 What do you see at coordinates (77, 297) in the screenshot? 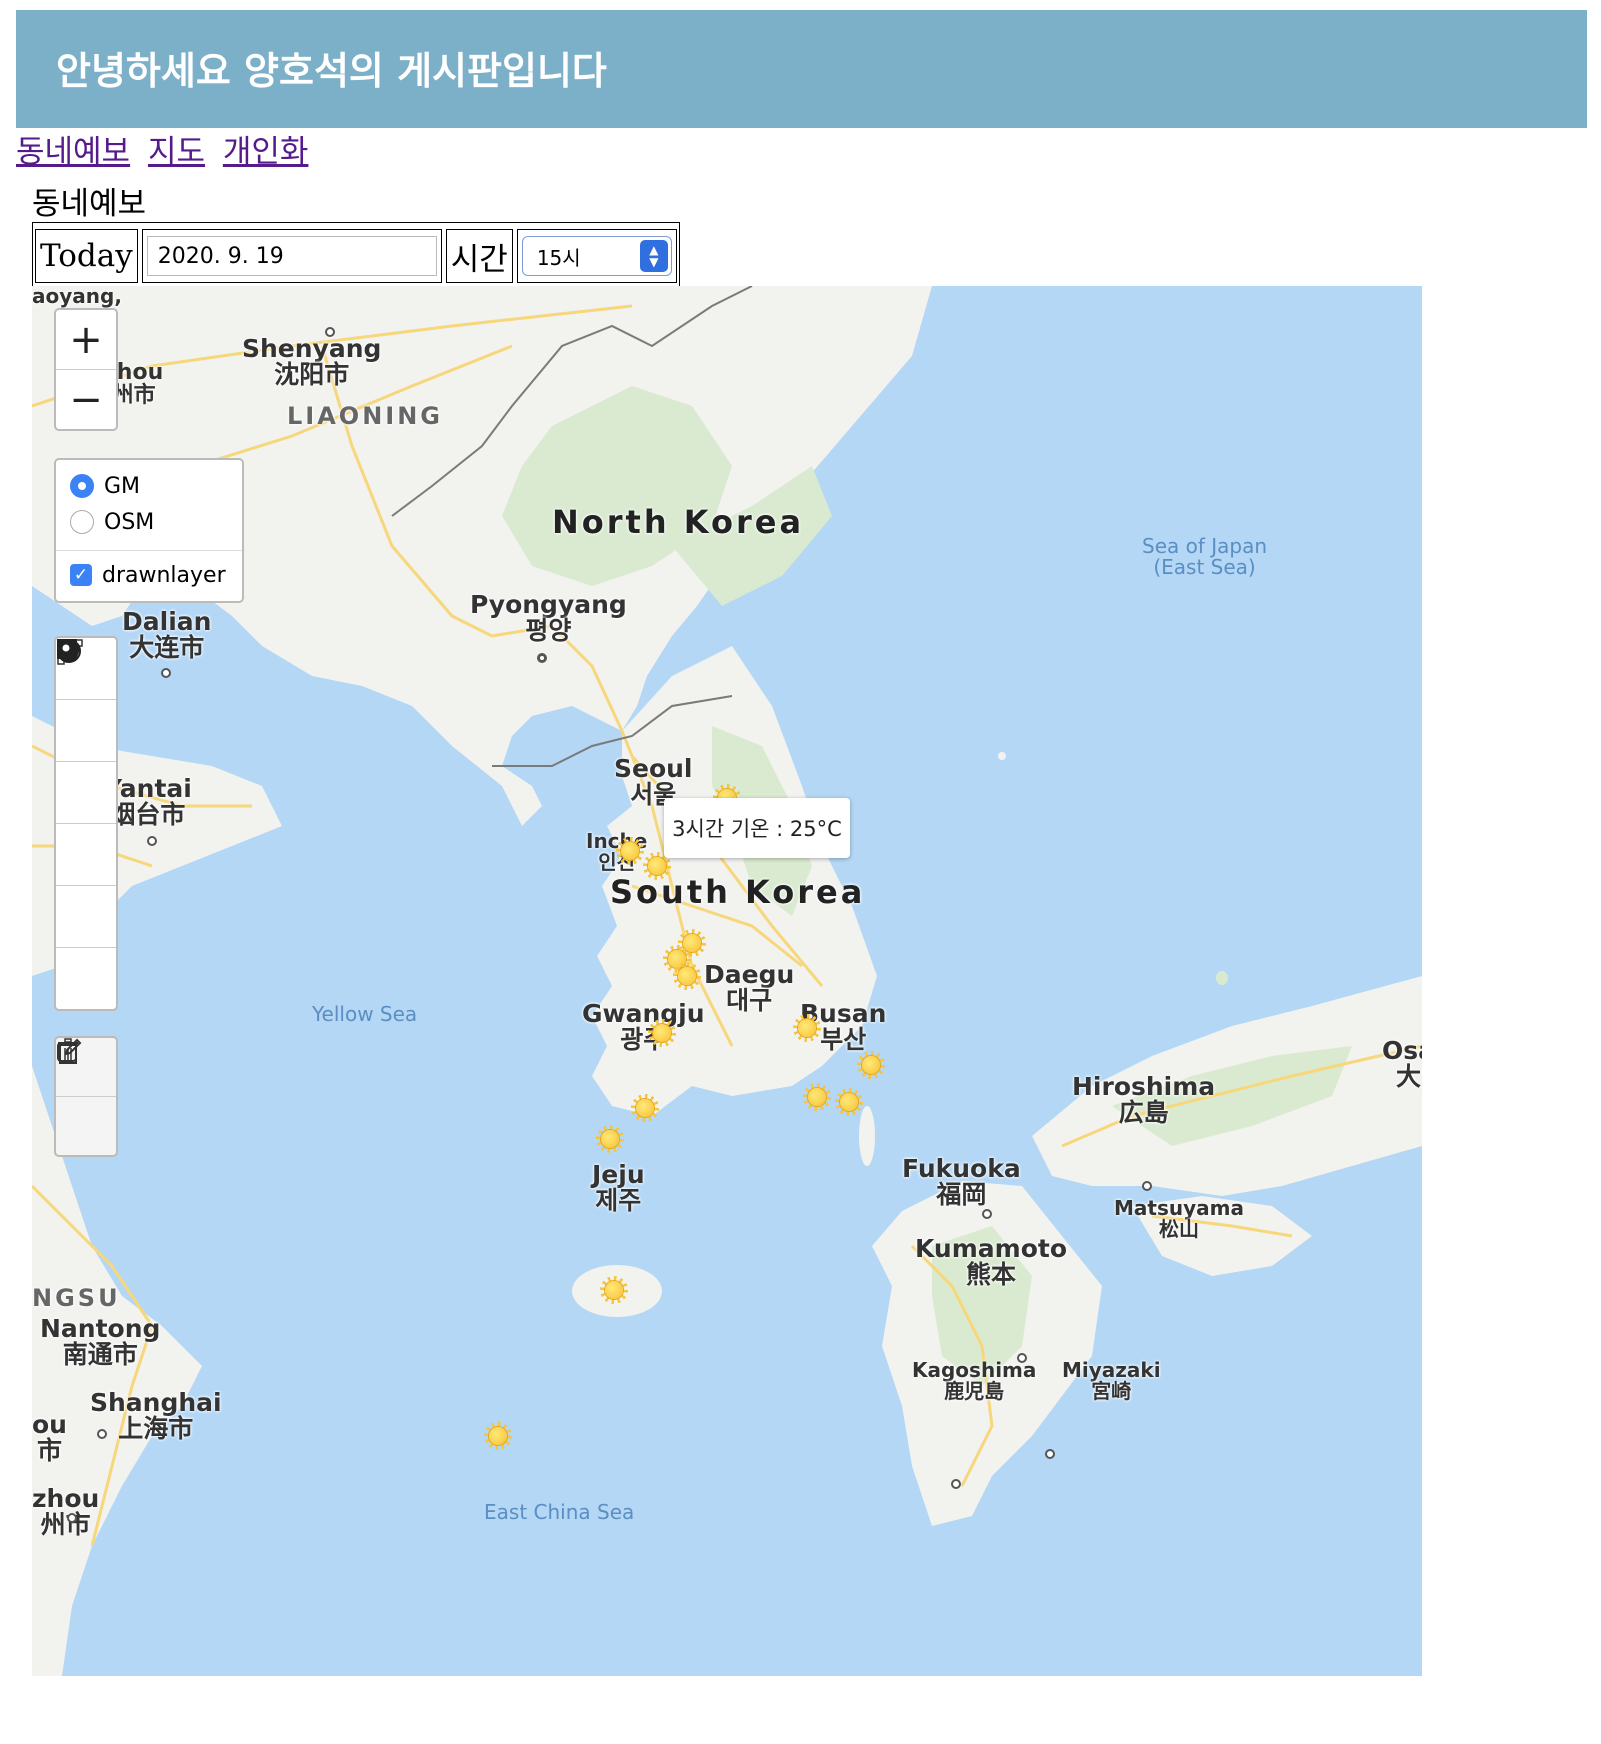
I see `map-label-haoyang: aoyang,` at bounding box center [77, 297].